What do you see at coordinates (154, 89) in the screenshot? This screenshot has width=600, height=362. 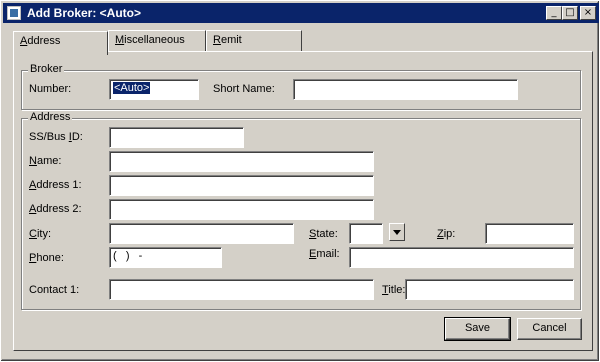 I see `number-field: <Auto>` at bounding box center [154, 89].